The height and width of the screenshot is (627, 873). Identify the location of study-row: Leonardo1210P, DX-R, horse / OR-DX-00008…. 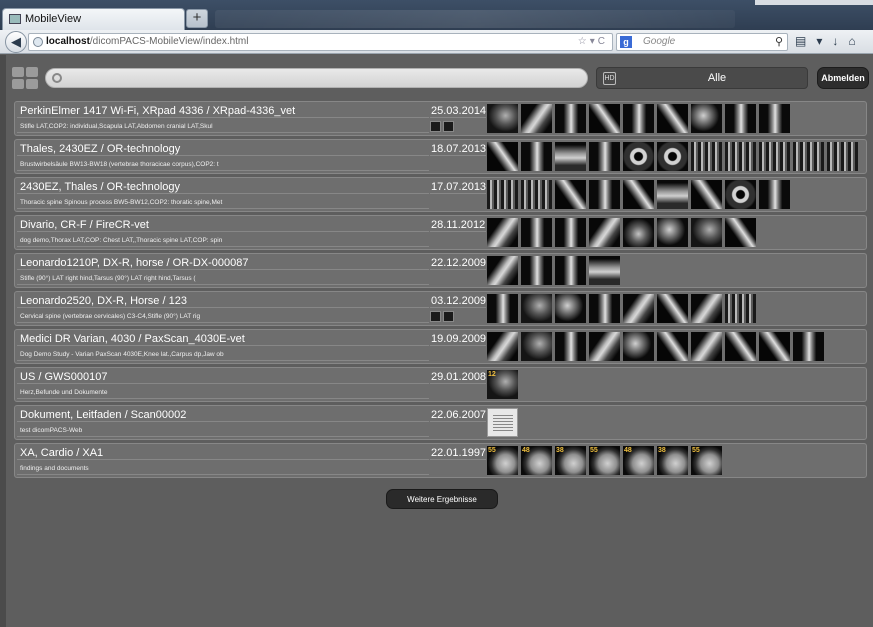
(440, 270).